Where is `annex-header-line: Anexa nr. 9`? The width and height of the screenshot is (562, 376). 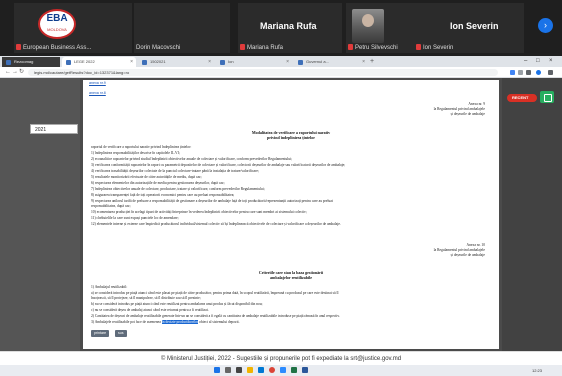
annex-header-line: Anexa nr. 9 is located at coordinates (476, 104).